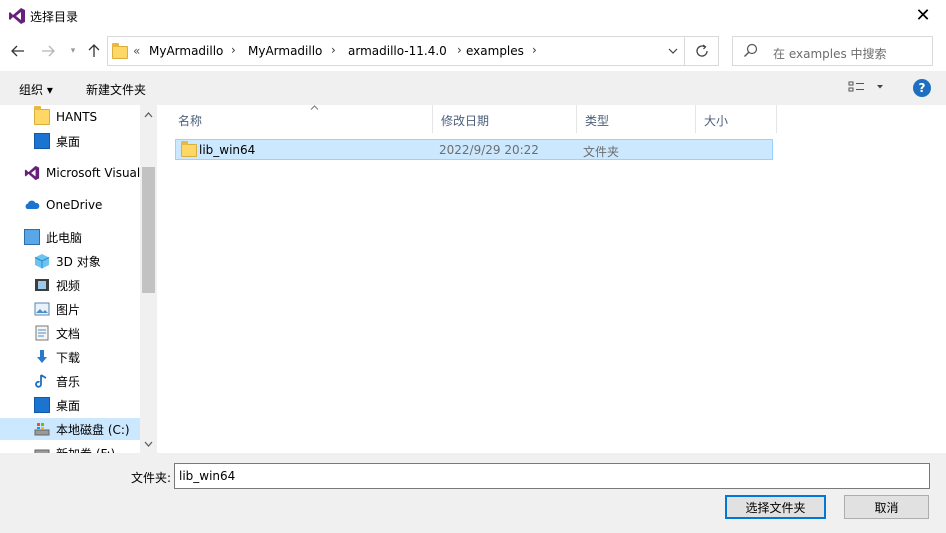 The height and width of the screenshot is (533, 946). I want to click on sidebar-item-microsoft-visual: Microsoft Visual, so click(82, 173).